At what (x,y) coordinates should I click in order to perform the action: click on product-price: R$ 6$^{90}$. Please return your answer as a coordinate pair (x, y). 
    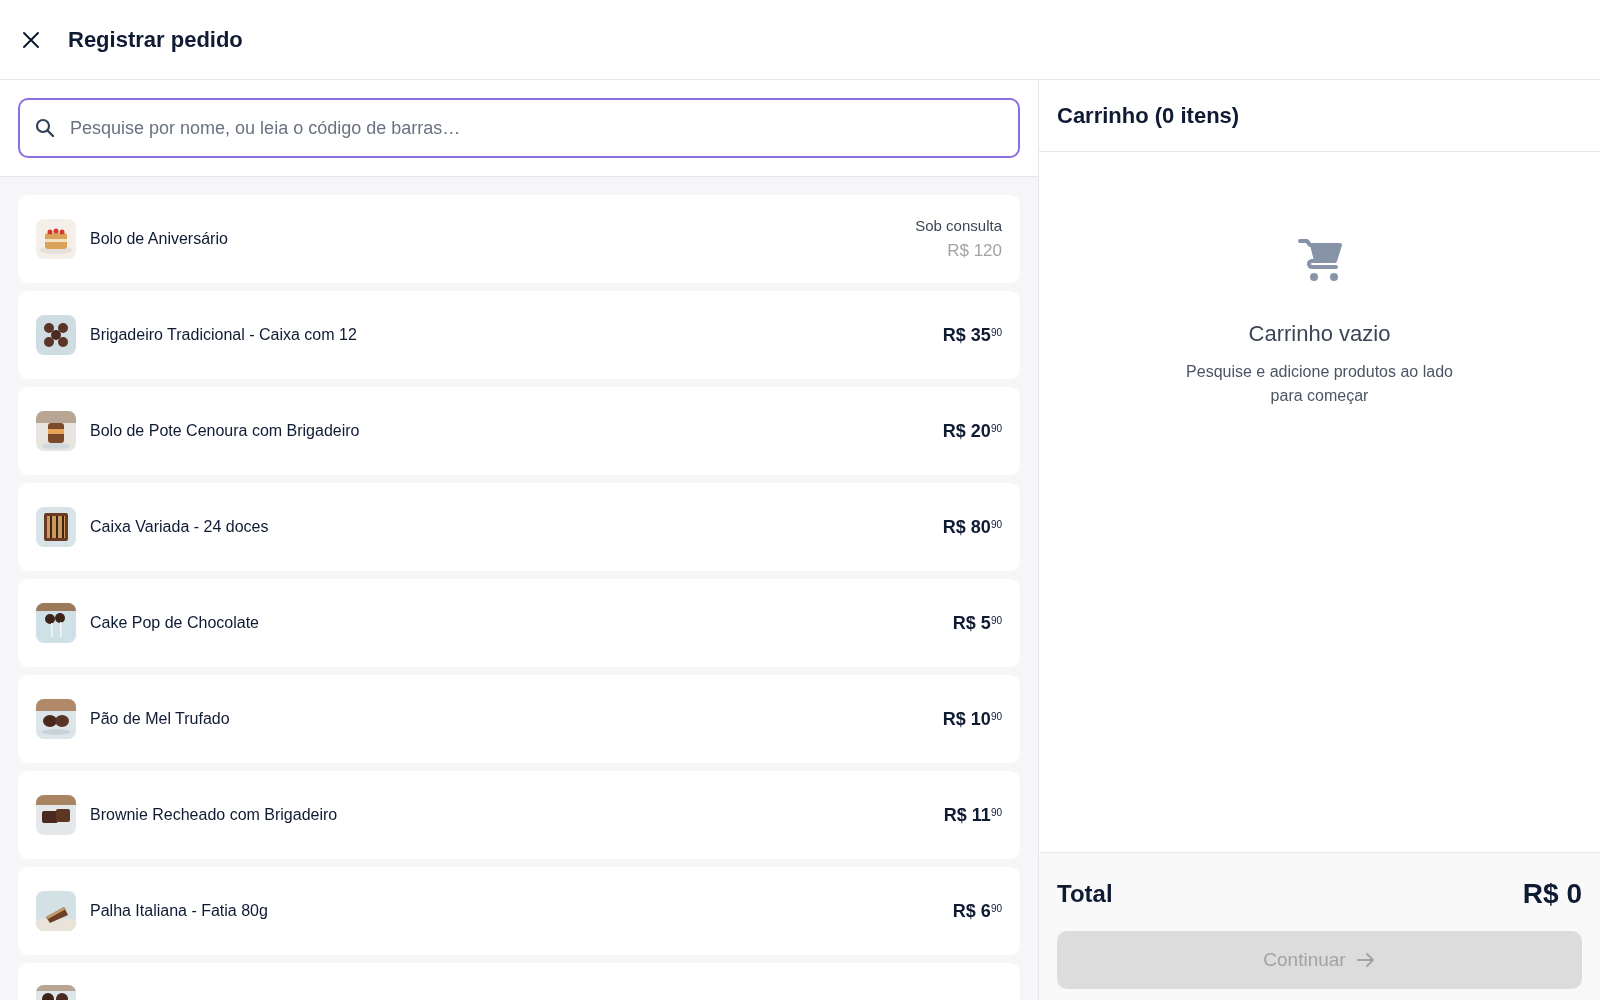
    Looking at the image, I should click on (977, 911).